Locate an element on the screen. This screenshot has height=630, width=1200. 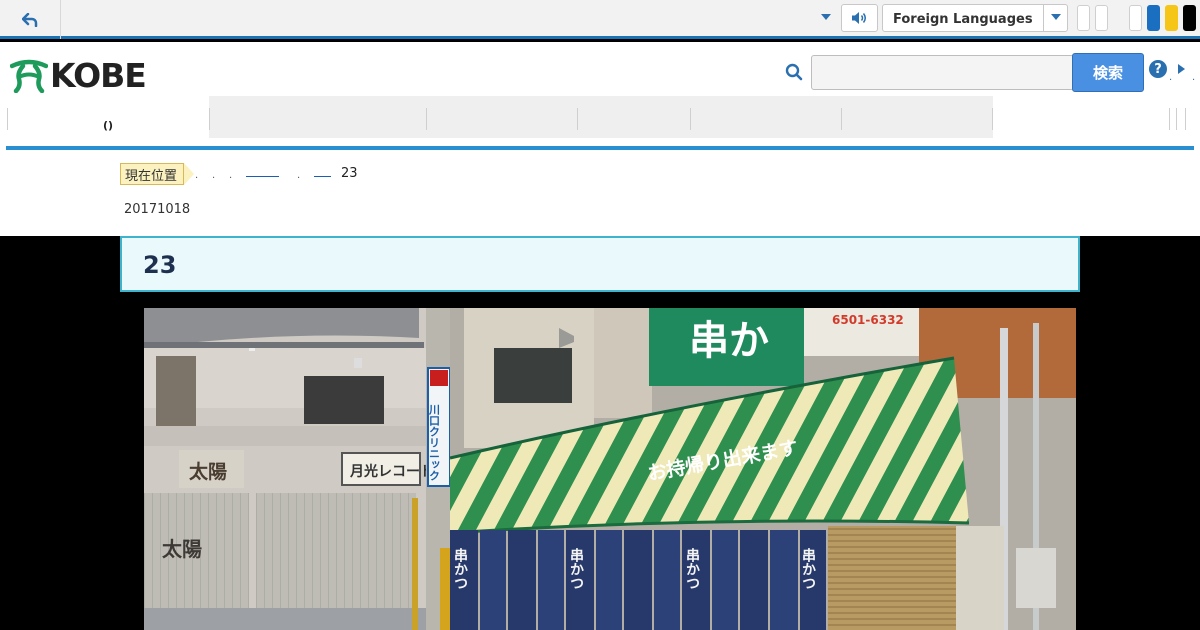
help-icon: ? is located at coordinates (1158, 69).